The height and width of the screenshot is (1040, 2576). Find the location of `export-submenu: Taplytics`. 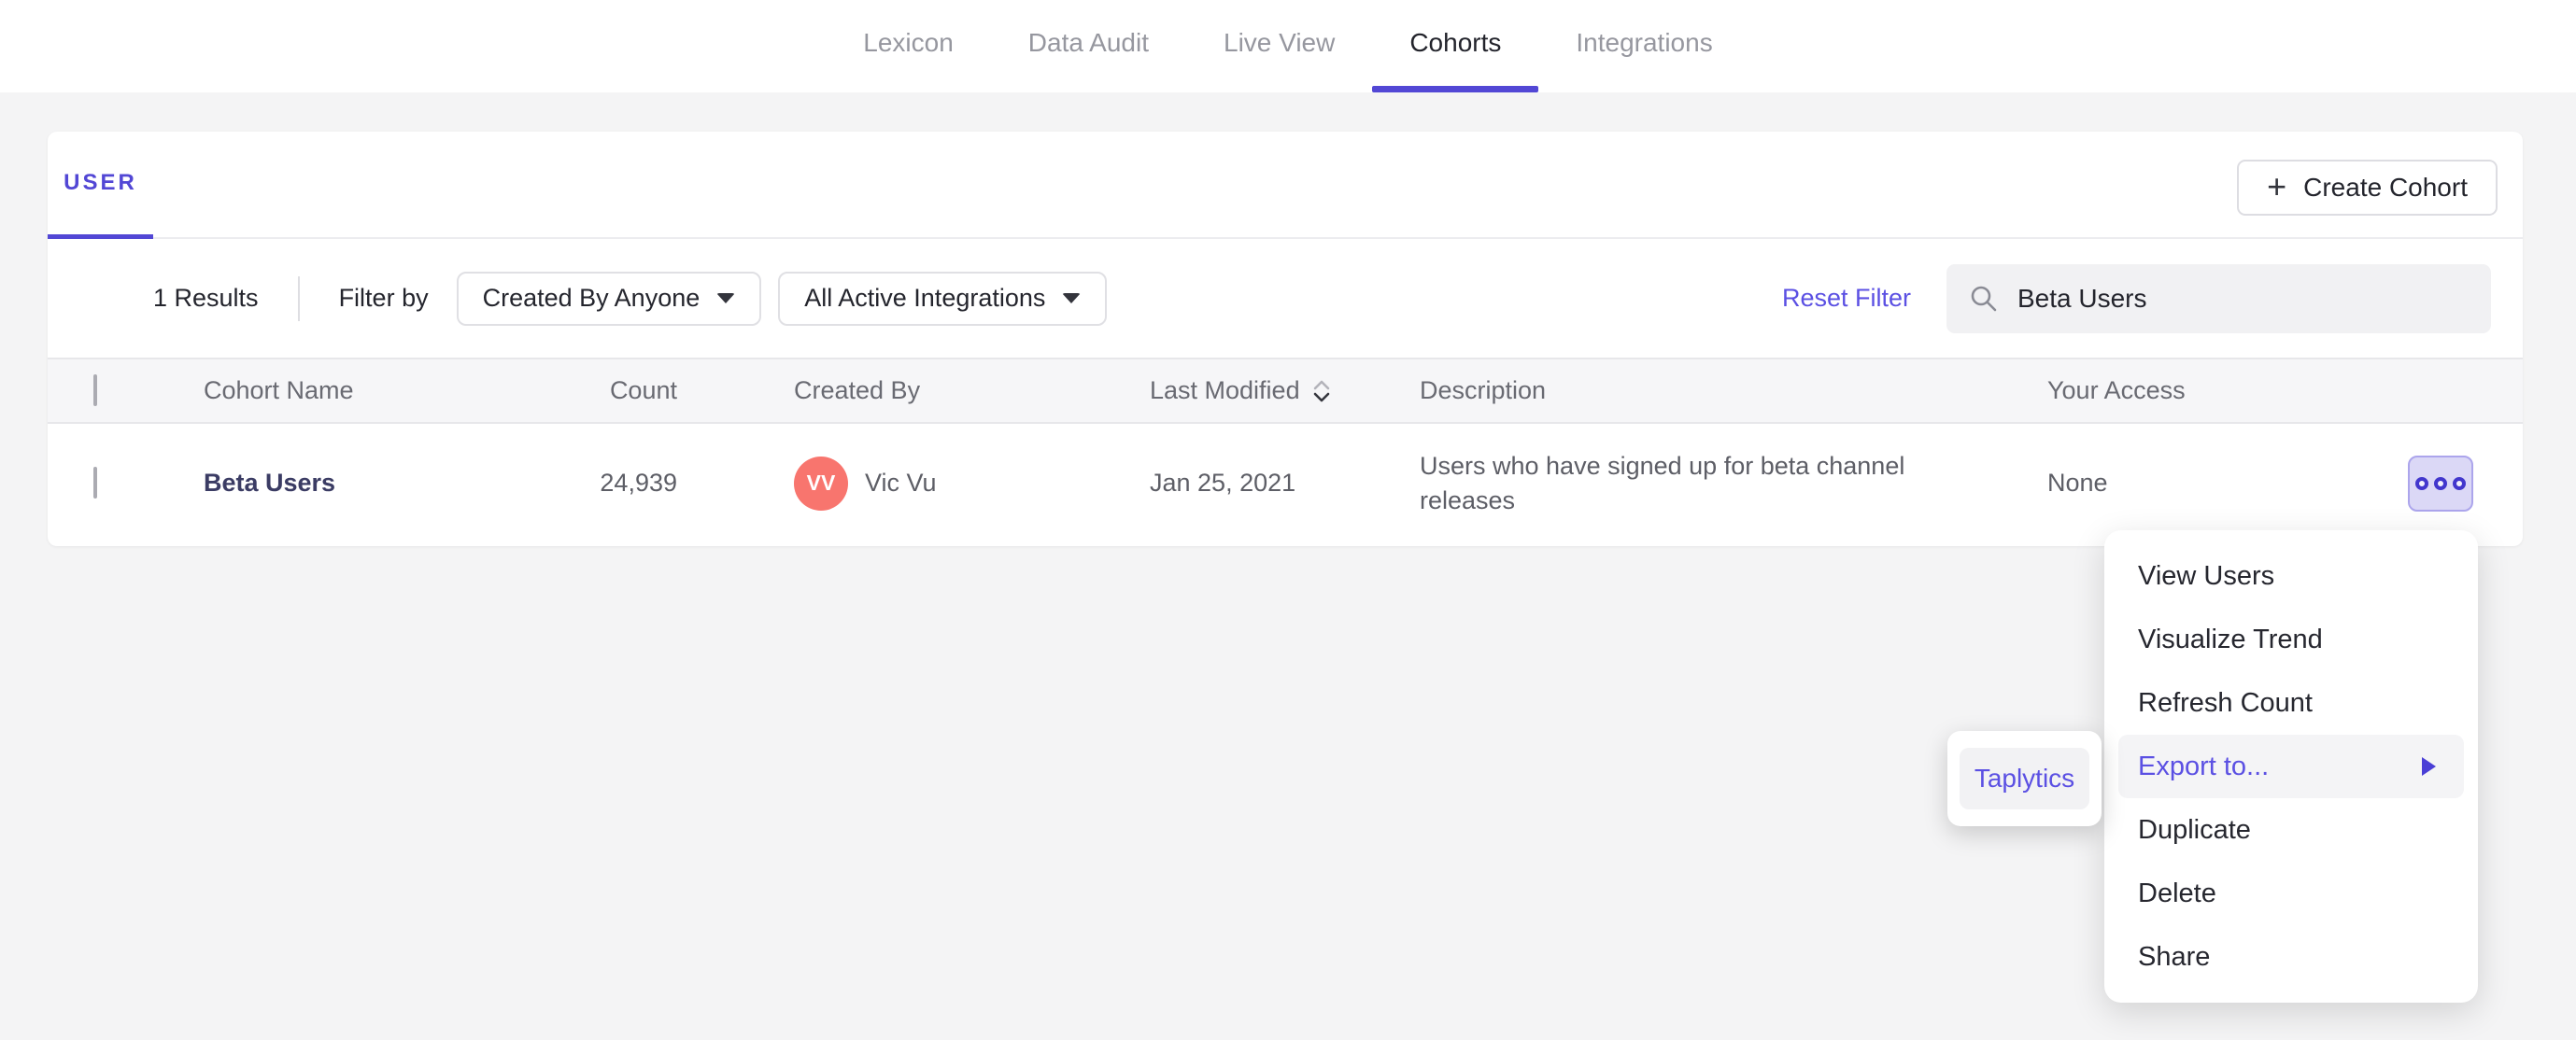

export-submenu: Taplytics is located at coordinates (2024, 778).